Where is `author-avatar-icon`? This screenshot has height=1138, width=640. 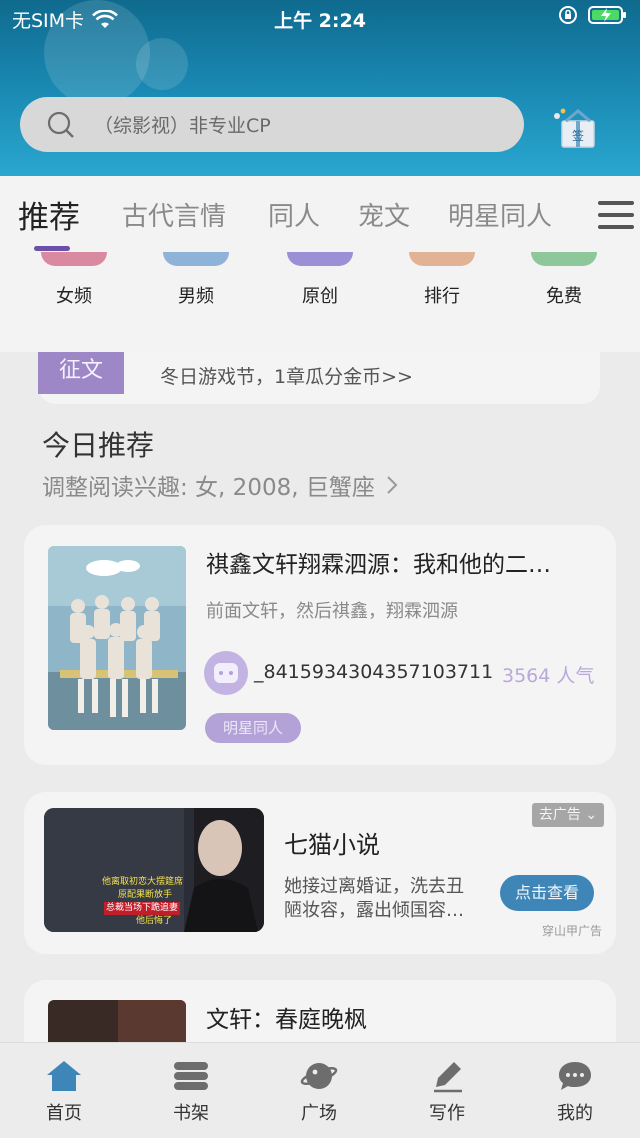
author-avatar-icon is located at coordinates (226, 673).